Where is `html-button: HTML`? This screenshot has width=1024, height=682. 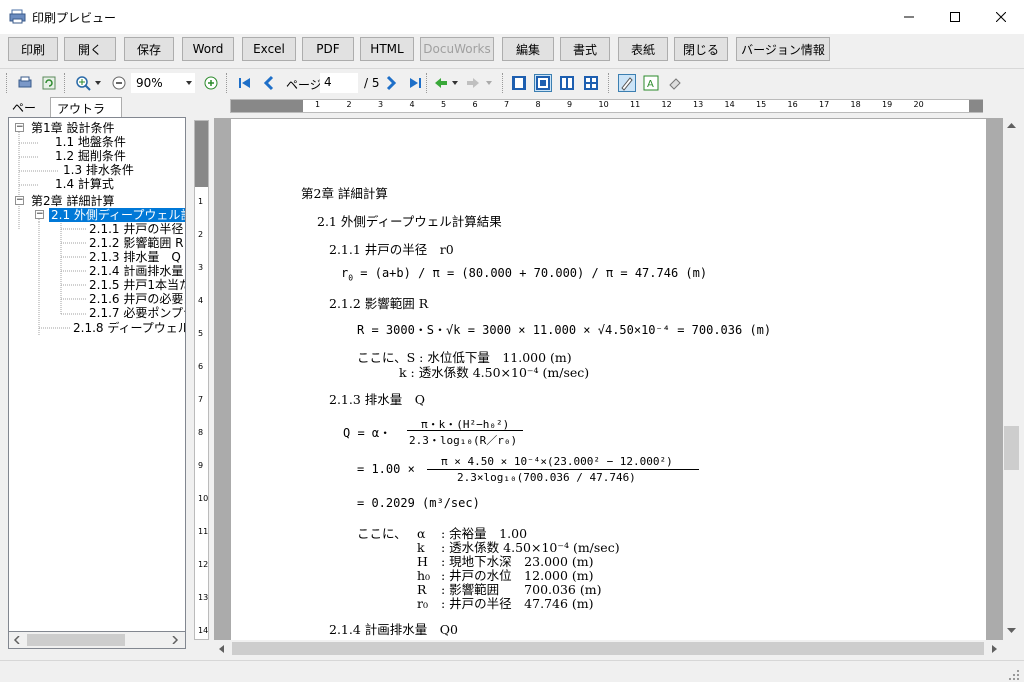
html-button: HTML is located at coordinates (387, 49).